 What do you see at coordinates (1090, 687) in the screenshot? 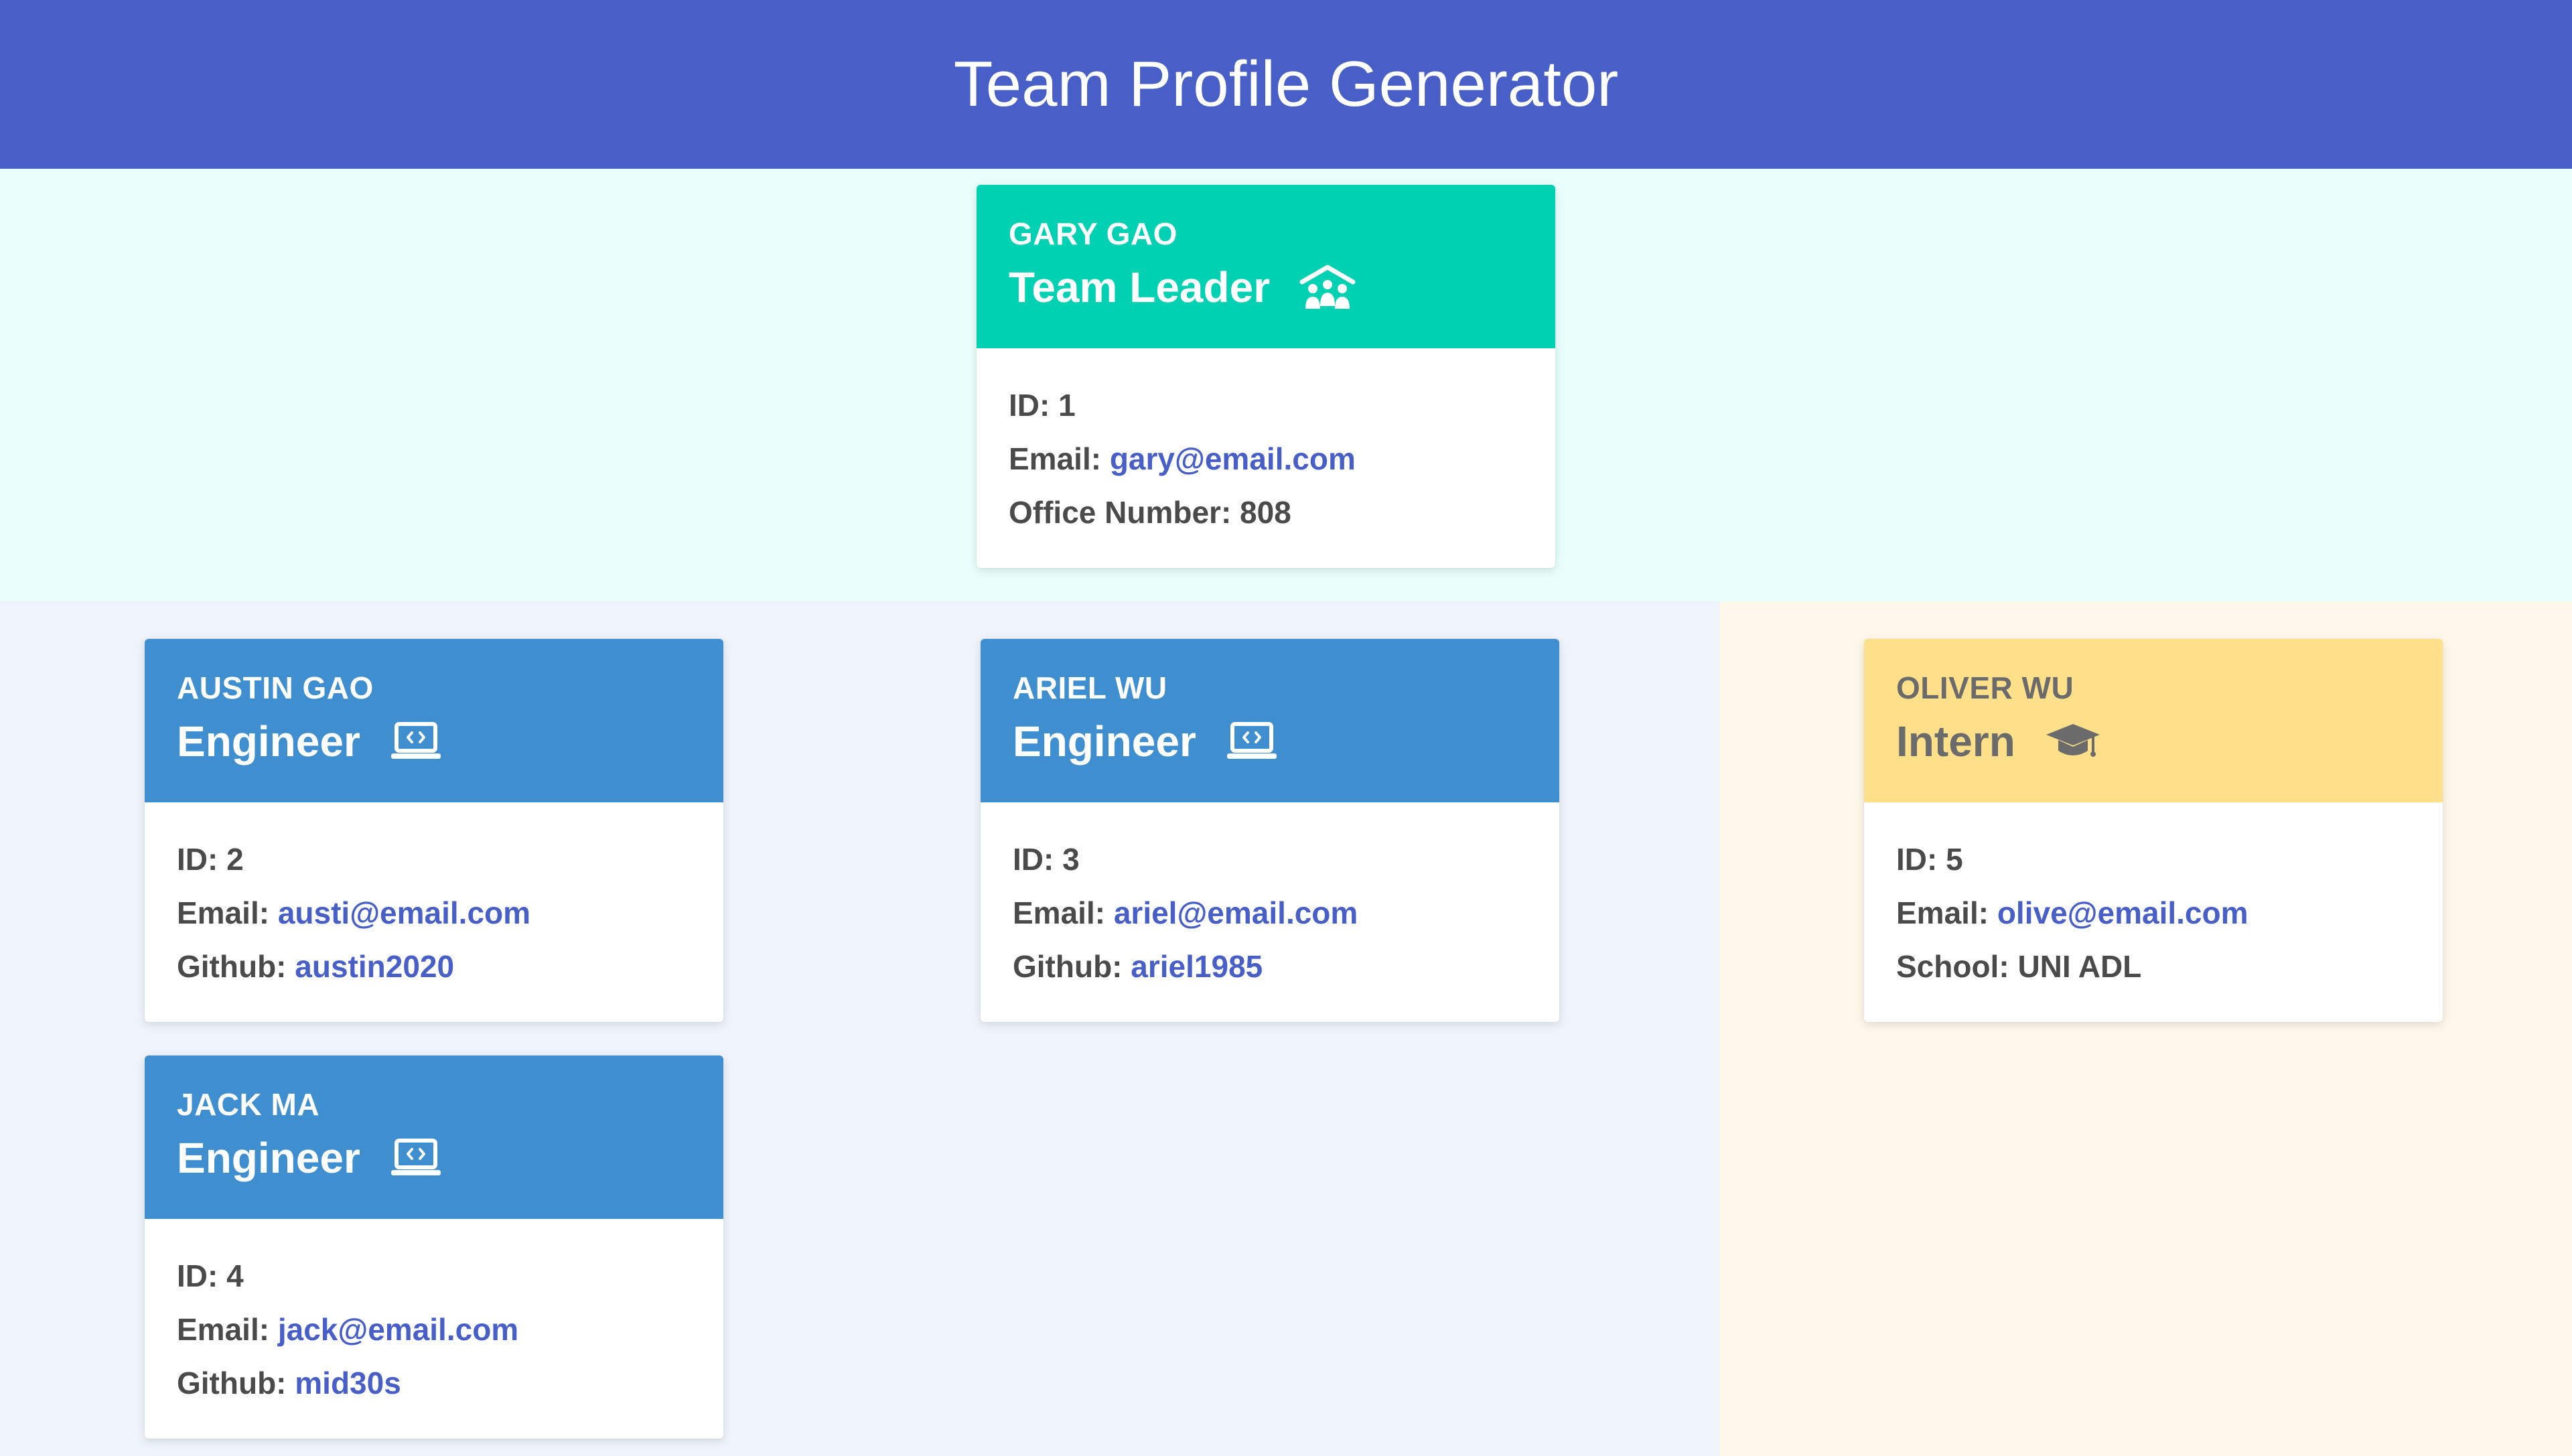
I see `employee-name: ARIEL WU` at bounding box center [1090, 687].